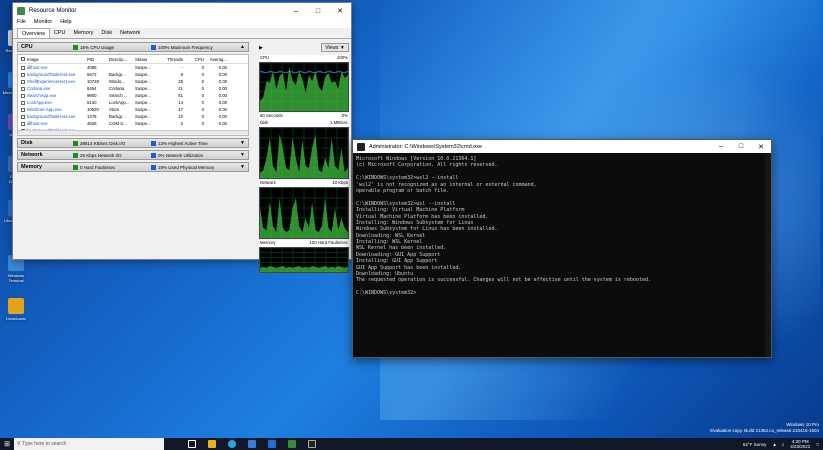 Image resolution: width=823 pixels, height=450 pixels. What do you see at coordinates (33, 33) in the screenshot?
I see `tab-overview: Overview` at bounding box center [33, 33].